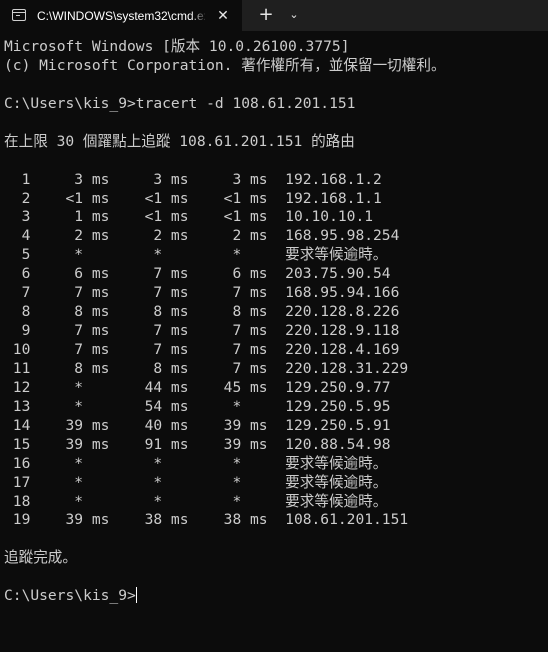 The height and width of the screenshot is (652, 548). I want to click on console-line: C:\Users\kis_9>tracert -d 108.61.201.151, so click(180, 103).